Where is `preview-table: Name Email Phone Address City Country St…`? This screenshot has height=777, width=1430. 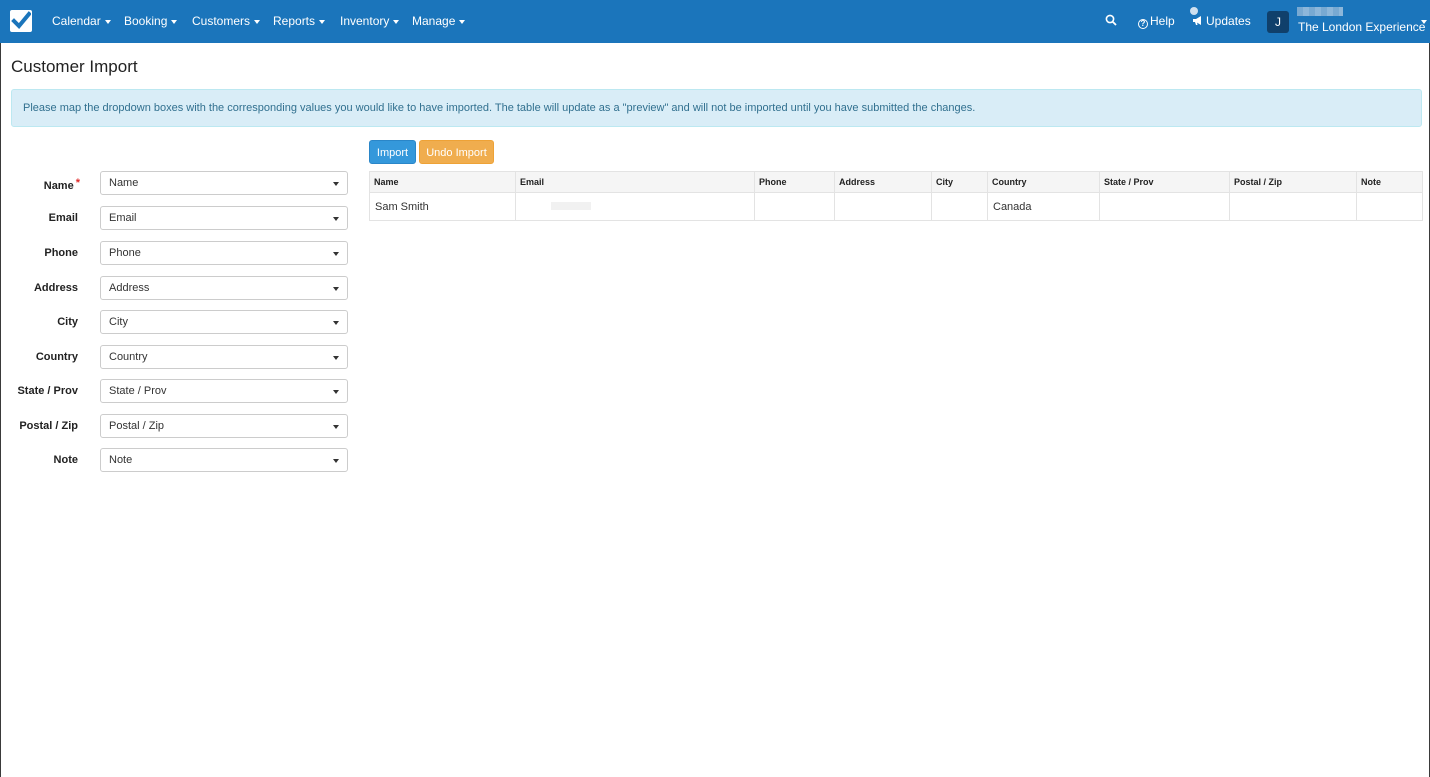 preview-table: Name Email Phone Address City Country St… is located at coordinates (896, 196).